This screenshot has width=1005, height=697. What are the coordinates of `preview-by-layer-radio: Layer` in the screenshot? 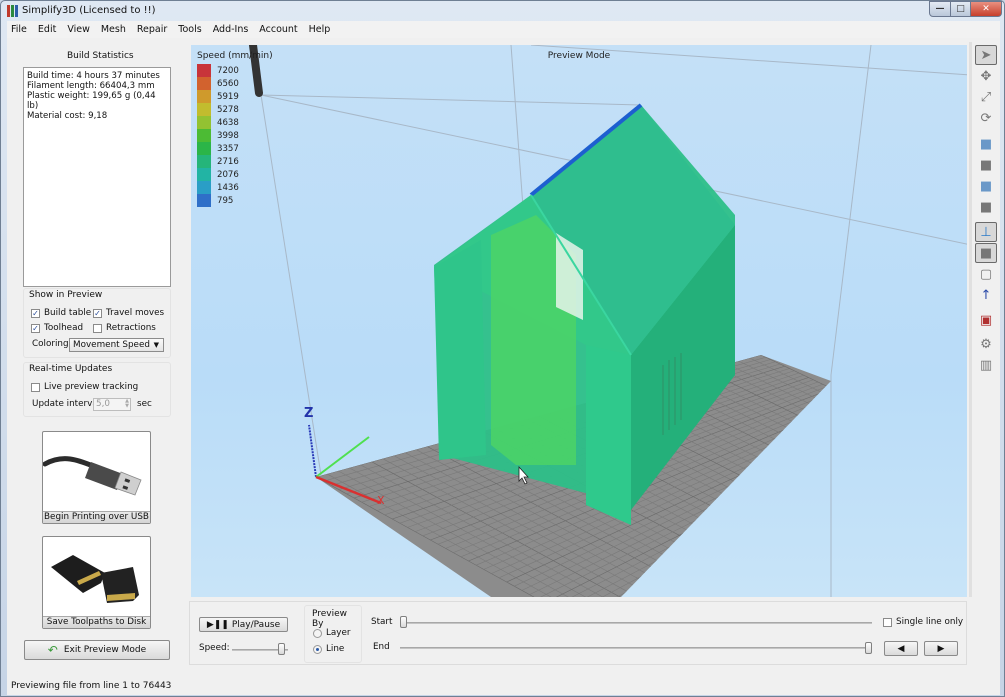 It's located at (332, 633).